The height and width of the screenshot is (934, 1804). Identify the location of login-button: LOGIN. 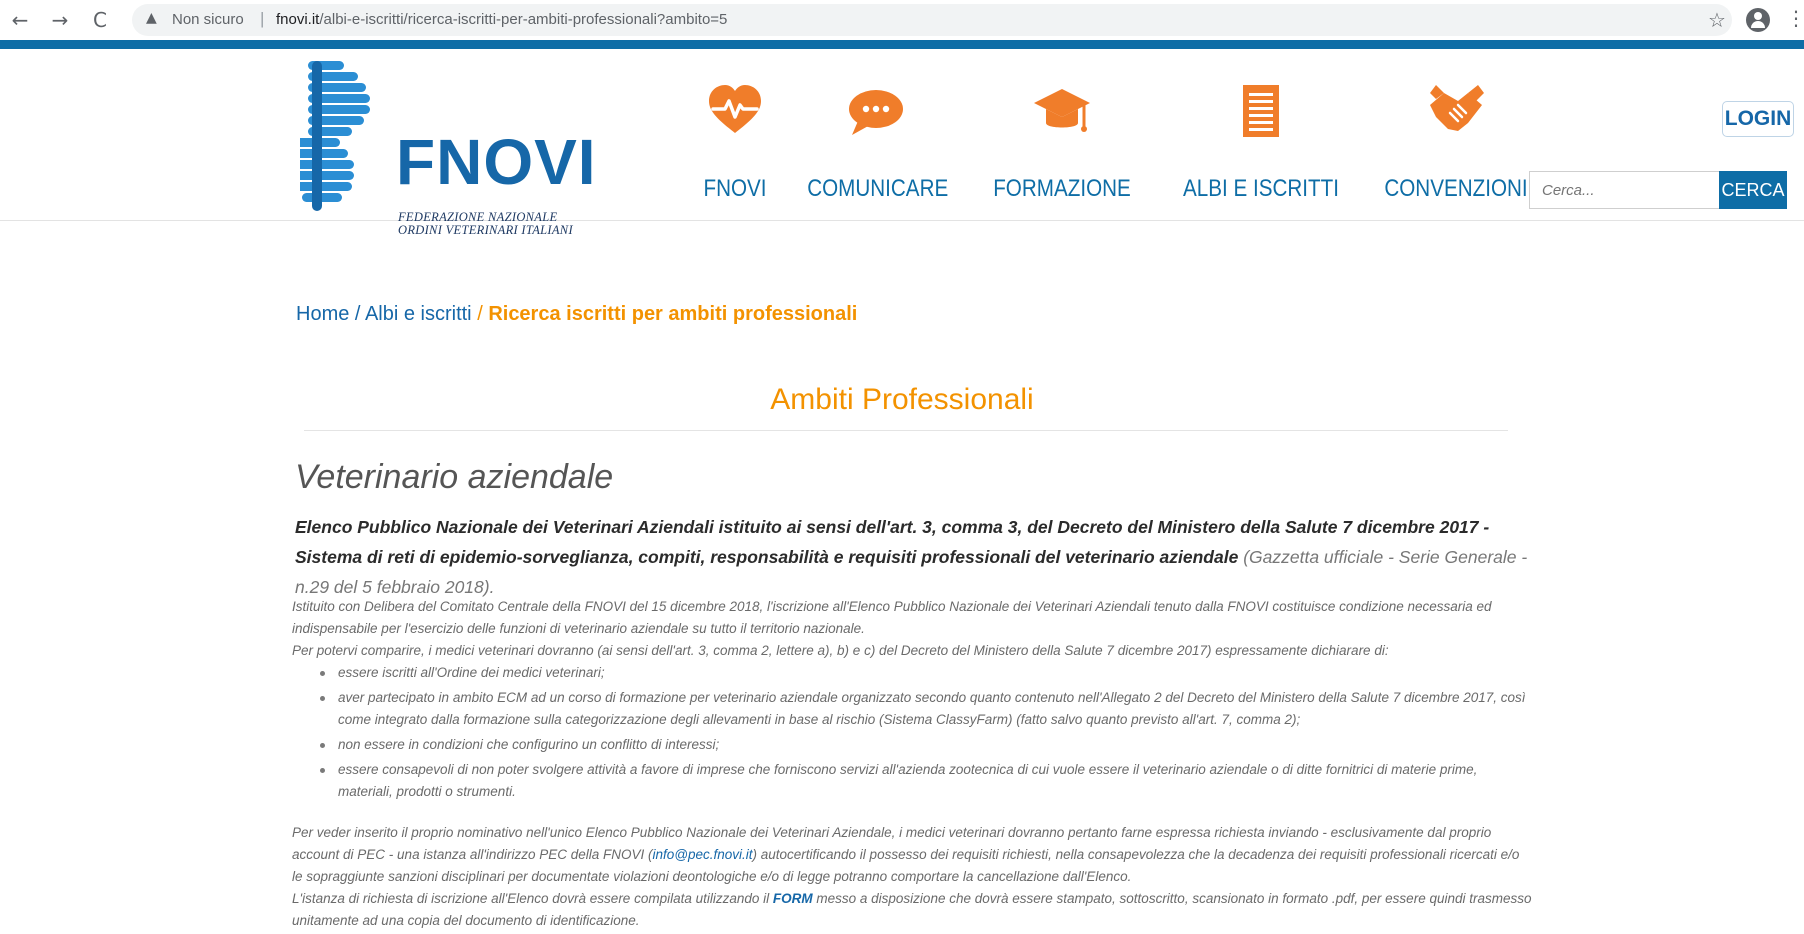
(1758, 119).